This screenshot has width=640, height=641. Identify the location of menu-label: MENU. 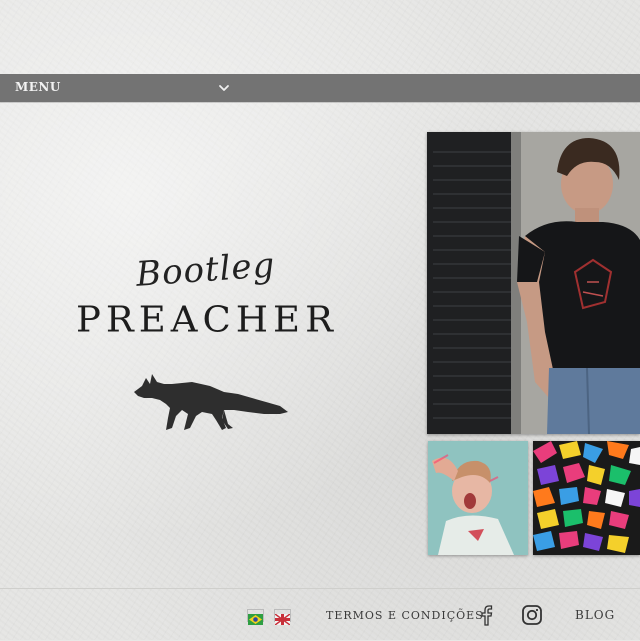
(38, 87).